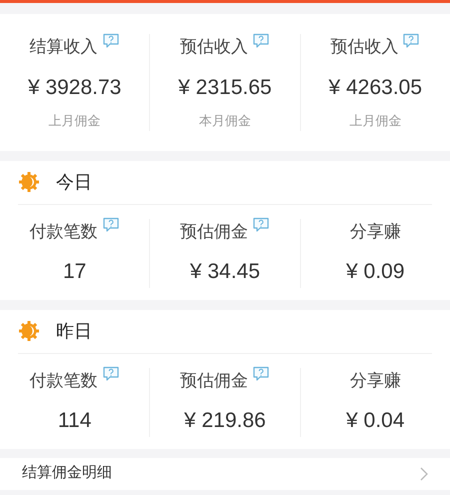 This screenshot has height=495, width=450. What do you see at coordinates (424, 473) in the screenshot?
I see `chevron-right-icon` at bounding box center [424, 473].